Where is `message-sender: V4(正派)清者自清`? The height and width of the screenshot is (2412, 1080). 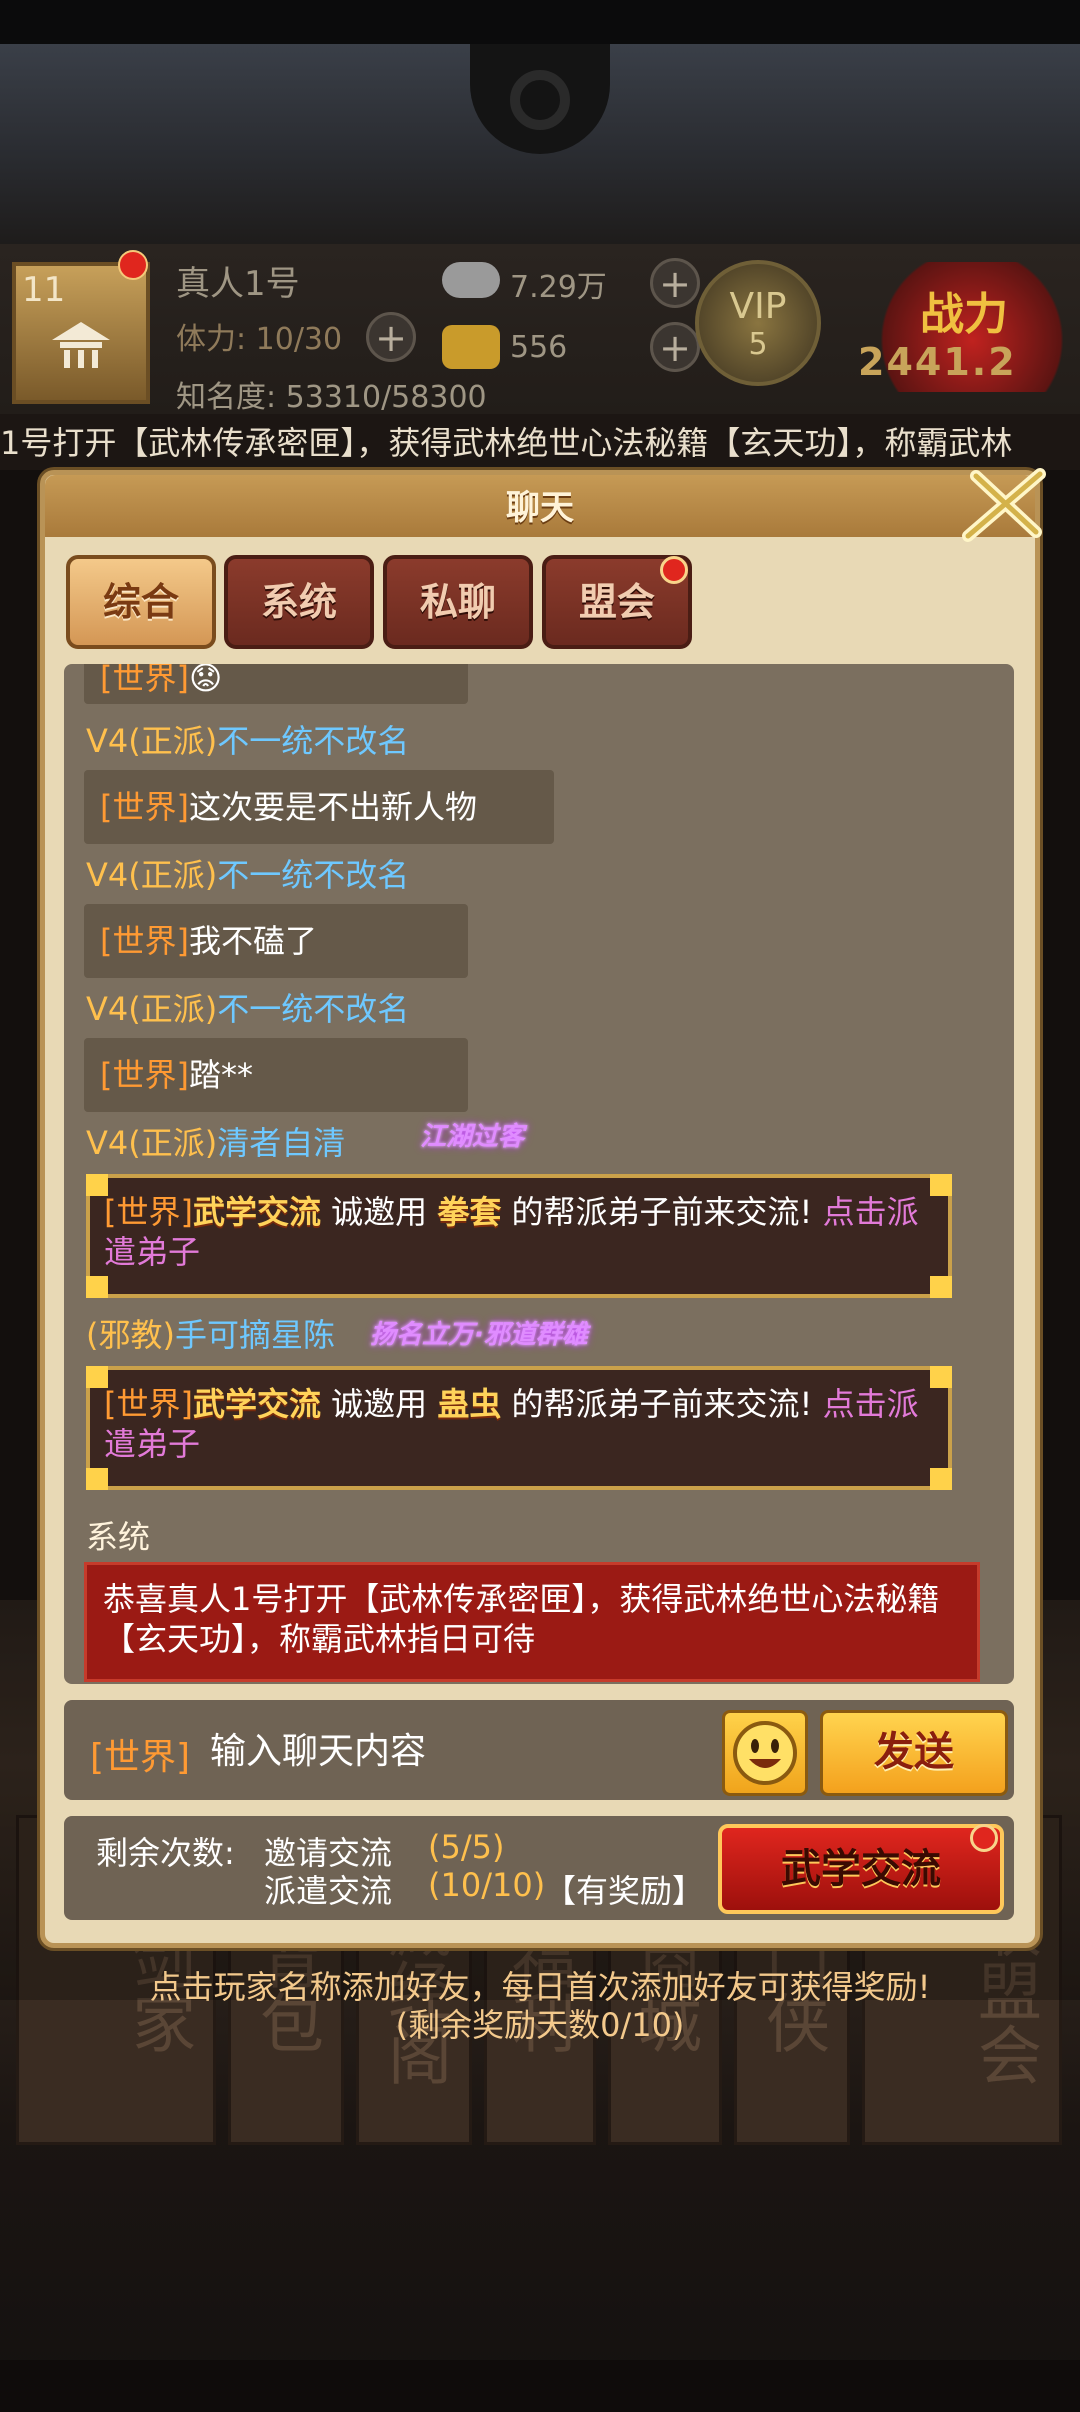 message-sender: V4(正派)清者自清 is located at coordinates (215, 1141).